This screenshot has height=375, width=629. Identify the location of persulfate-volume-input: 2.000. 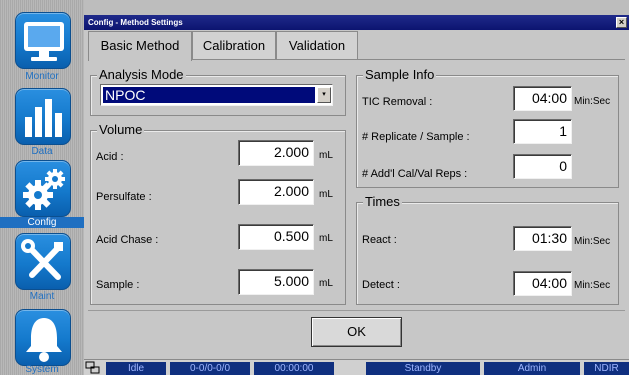
(276, 192).